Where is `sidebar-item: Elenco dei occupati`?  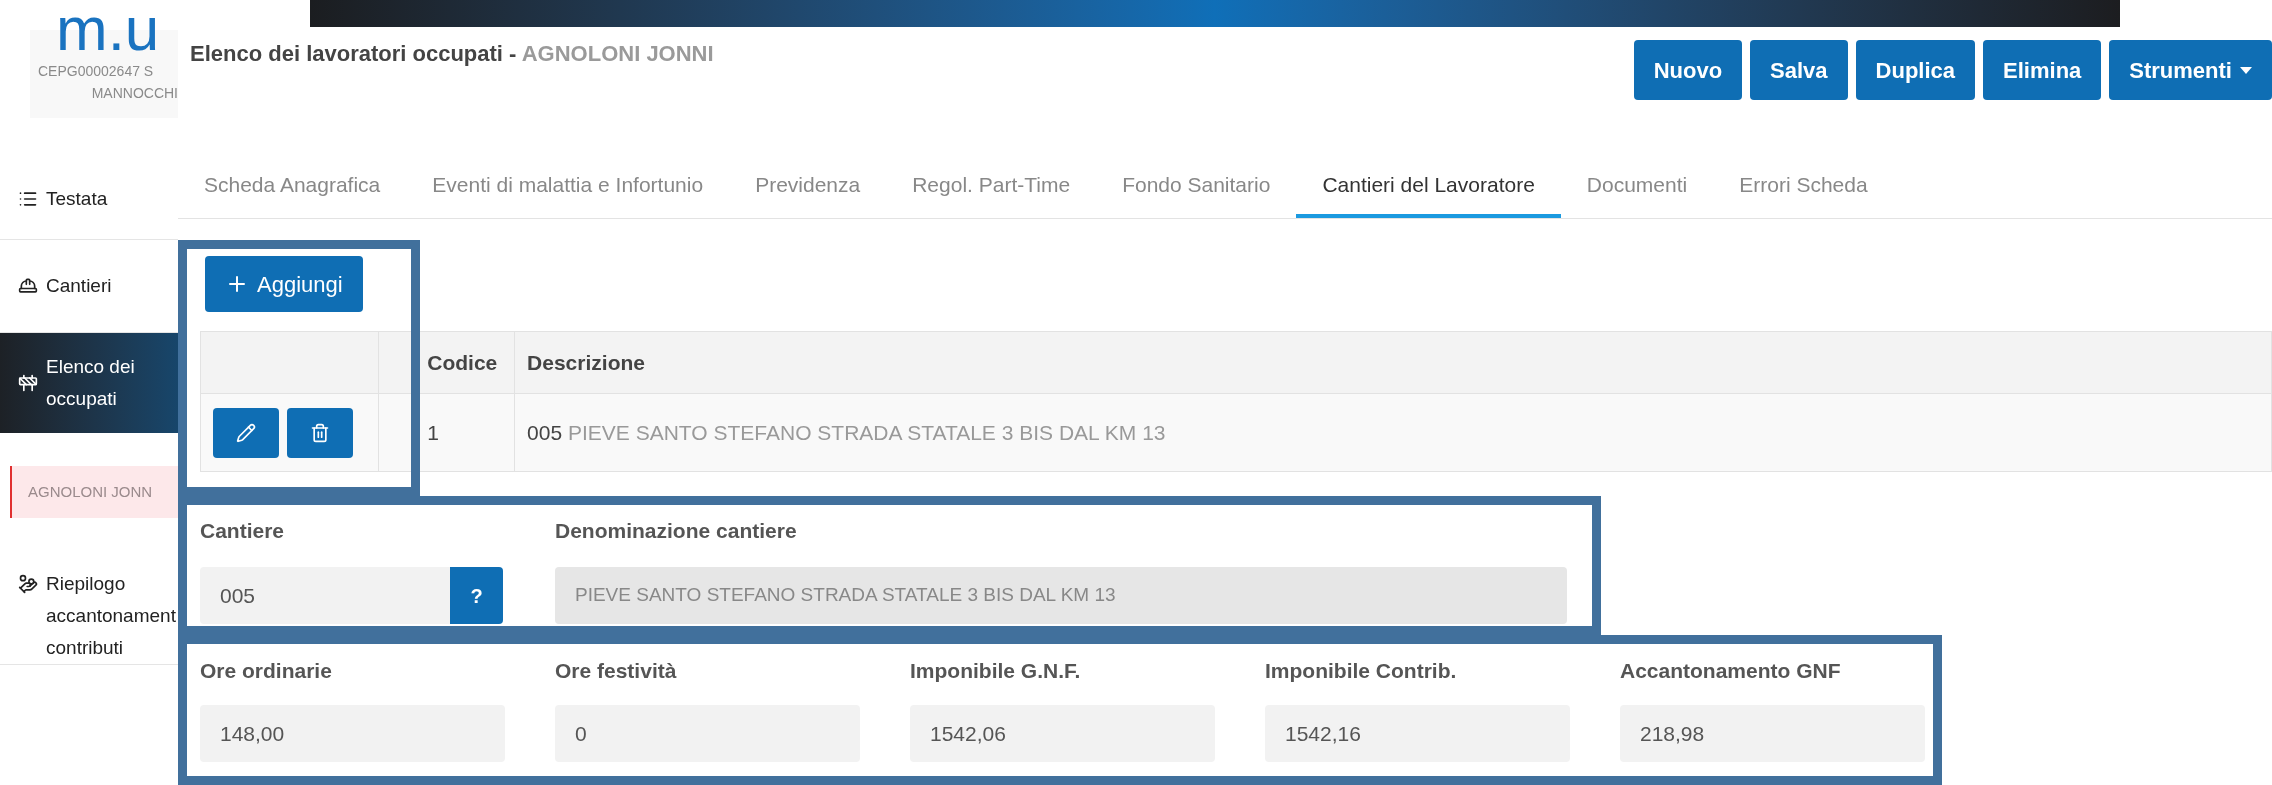
sidebar-item: Elenco dei occupati is located at coordinates (89, 383).